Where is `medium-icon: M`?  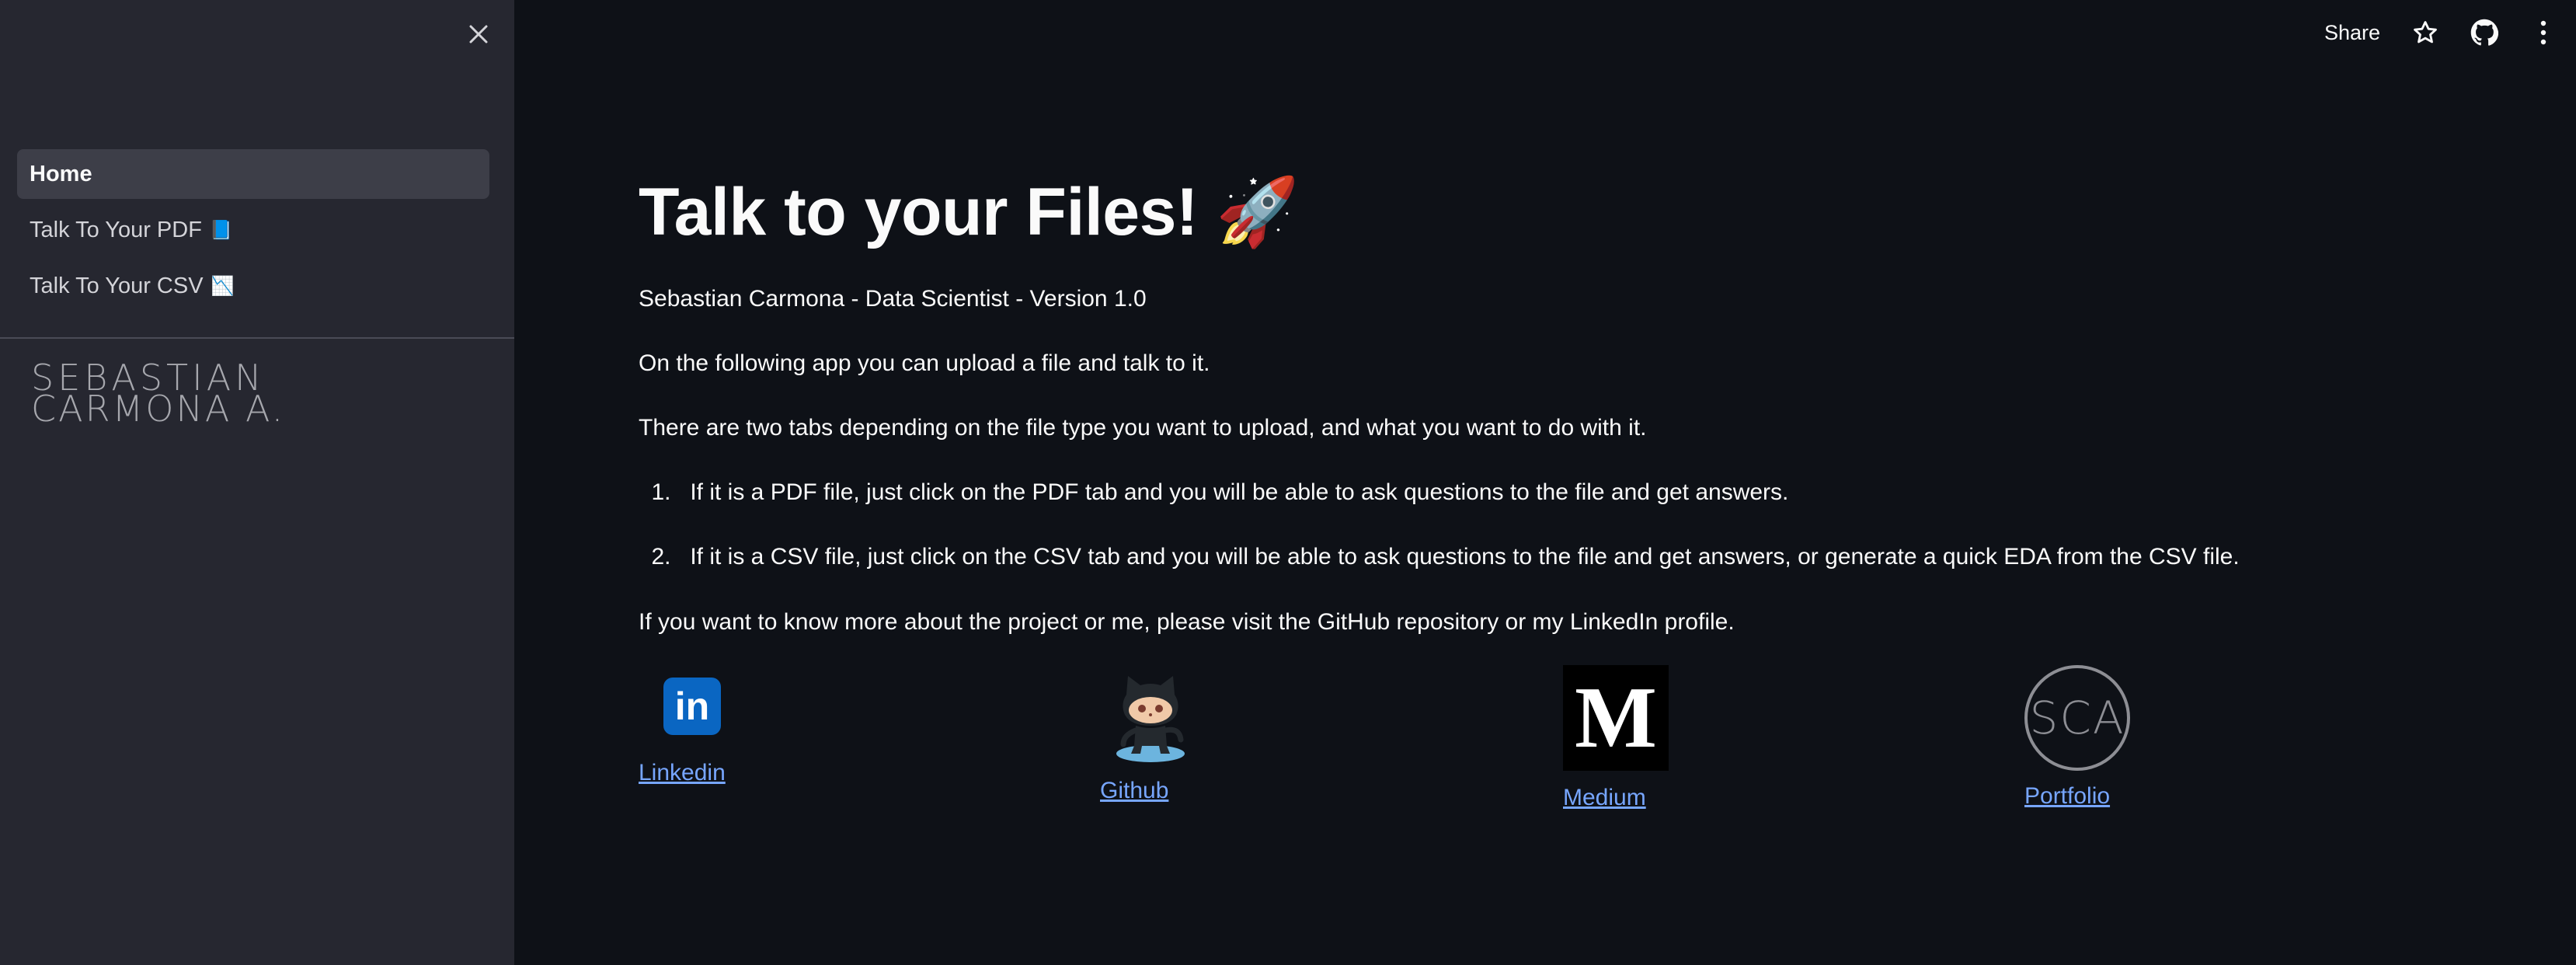 medium-icon: M is located at coordinates (1616, 718).